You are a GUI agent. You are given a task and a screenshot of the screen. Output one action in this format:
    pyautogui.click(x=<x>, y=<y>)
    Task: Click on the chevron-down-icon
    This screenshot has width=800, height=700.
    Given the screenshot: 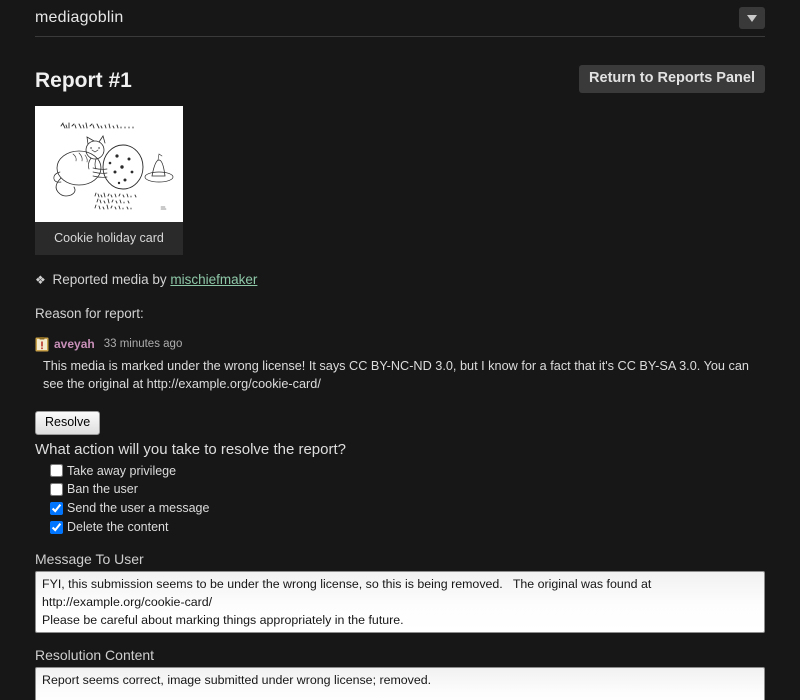 What is the action you would take?
    pyautogui.click(x=752, y=18)
    